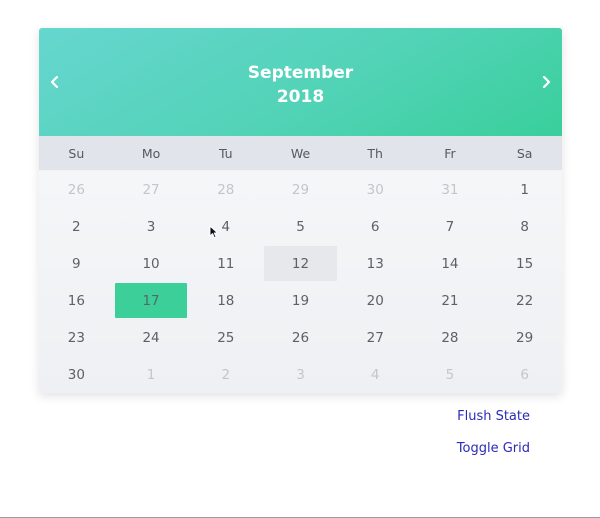  What do you see at coordinates (225, 226) in the screenshot?
I see `day-cell: 4` at bounding box center [225, 226].